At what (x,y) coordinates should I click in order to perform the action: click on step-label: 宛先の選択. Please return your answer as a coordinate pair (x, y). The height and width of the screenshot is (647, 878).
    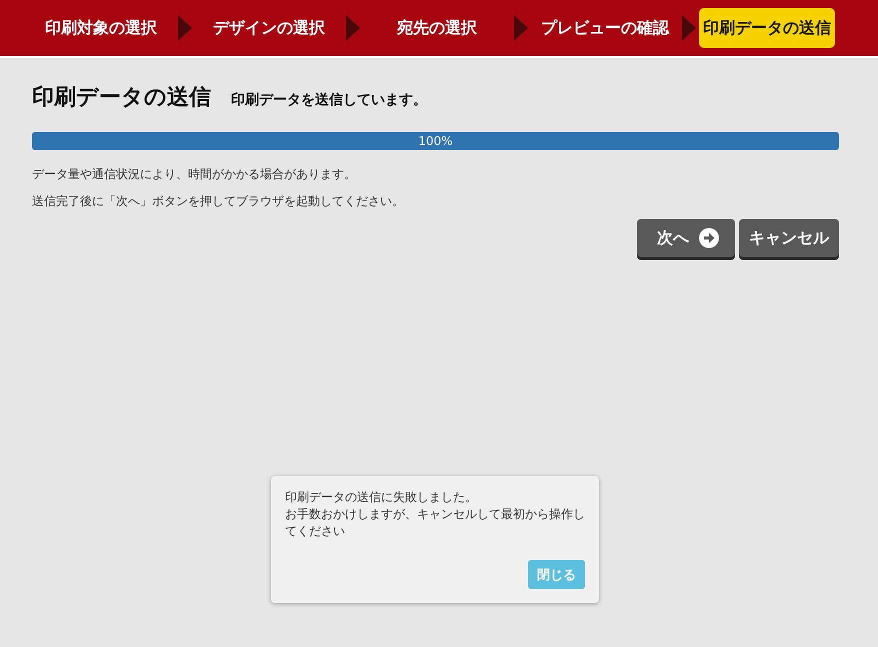
    Looking at the image, I should click on (437, 27).